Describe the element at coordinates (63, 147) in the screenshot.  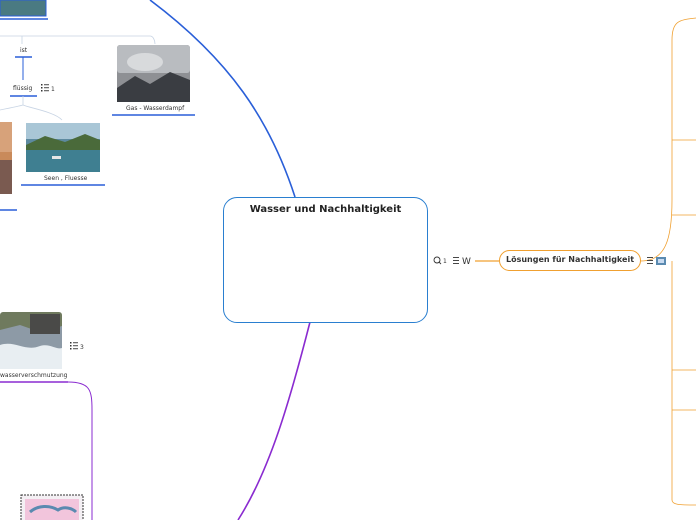
I see `seen-image` at that location.